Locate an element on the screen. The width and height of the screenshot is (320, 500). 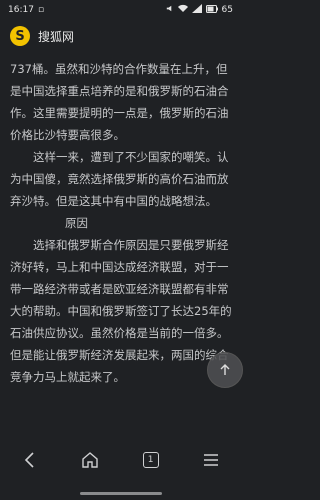
menu-button is located at coordinates (211, 460).